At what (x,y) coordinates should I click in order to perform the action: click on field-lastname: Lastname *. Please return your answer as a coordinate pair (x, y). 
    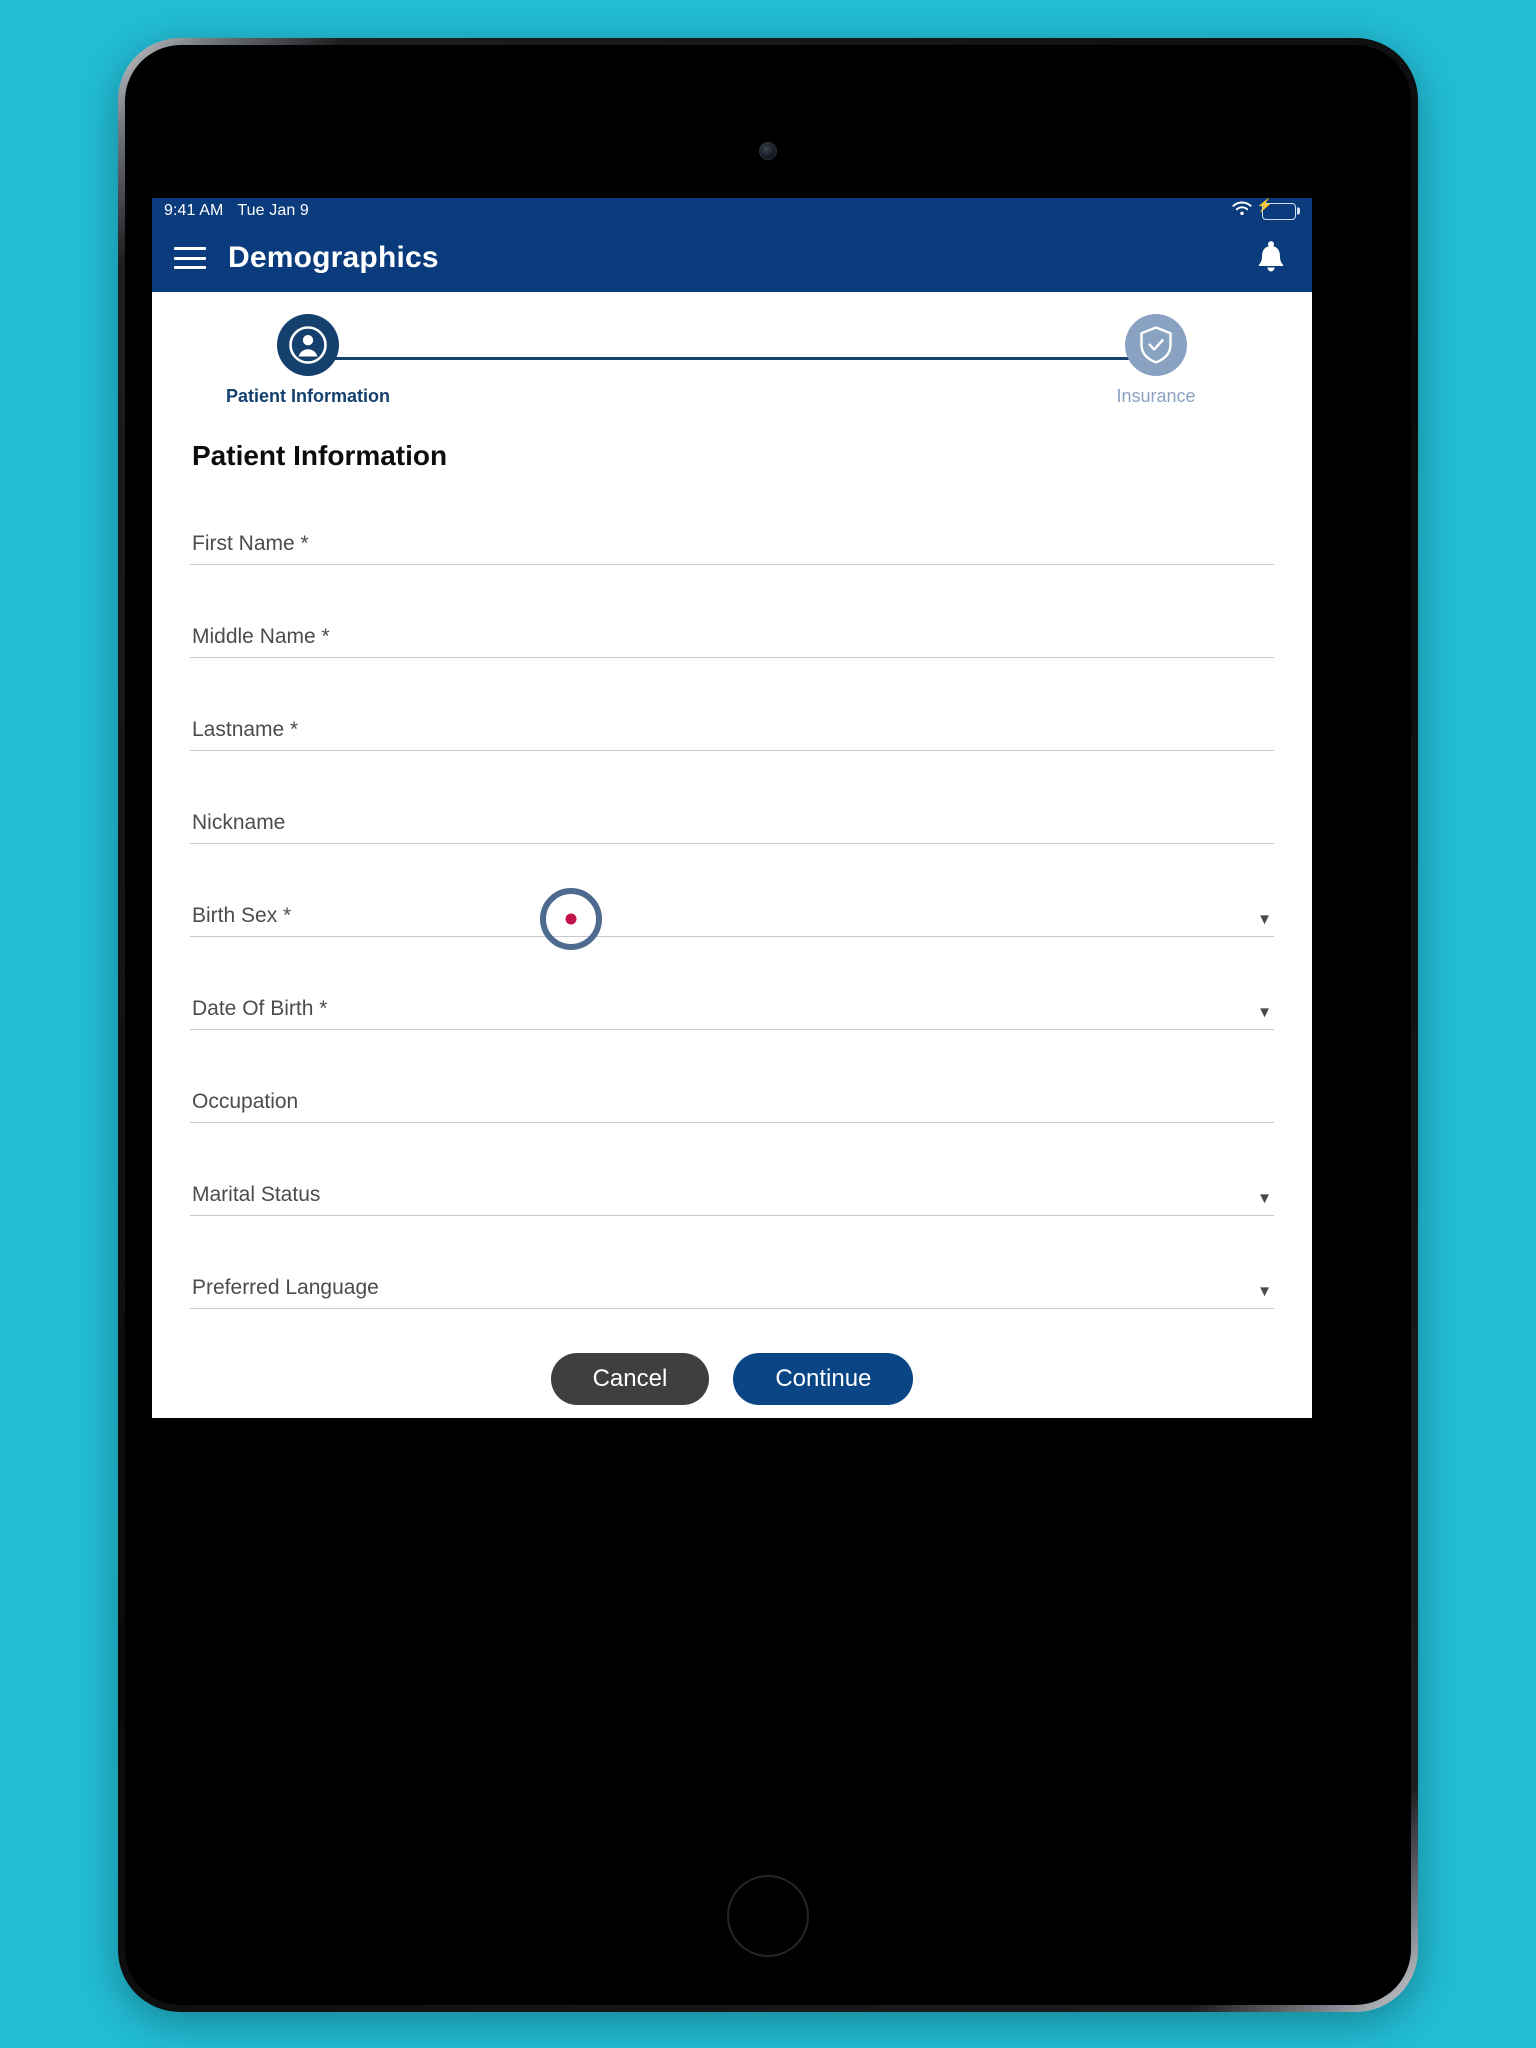
    Looking at the image, I should click on (732, 704).